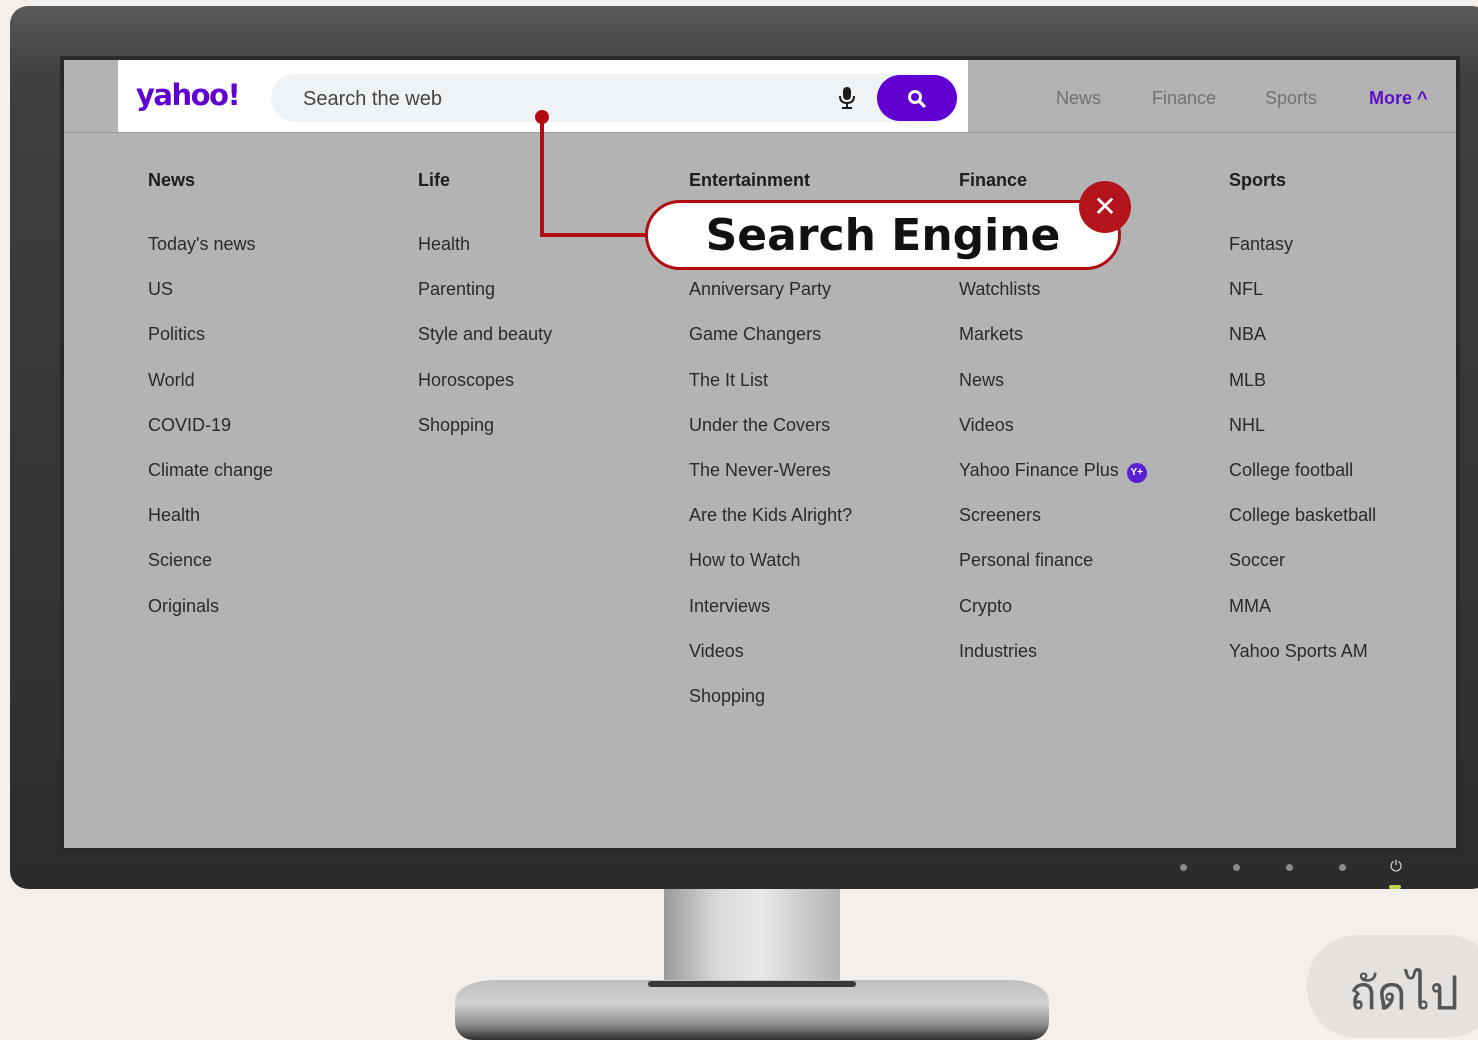 The image size is (1478, 1040). What do you see at coordinates (210, 390) in the screenshot?
I see `menu-item: World` at bounding box center [210, 390].